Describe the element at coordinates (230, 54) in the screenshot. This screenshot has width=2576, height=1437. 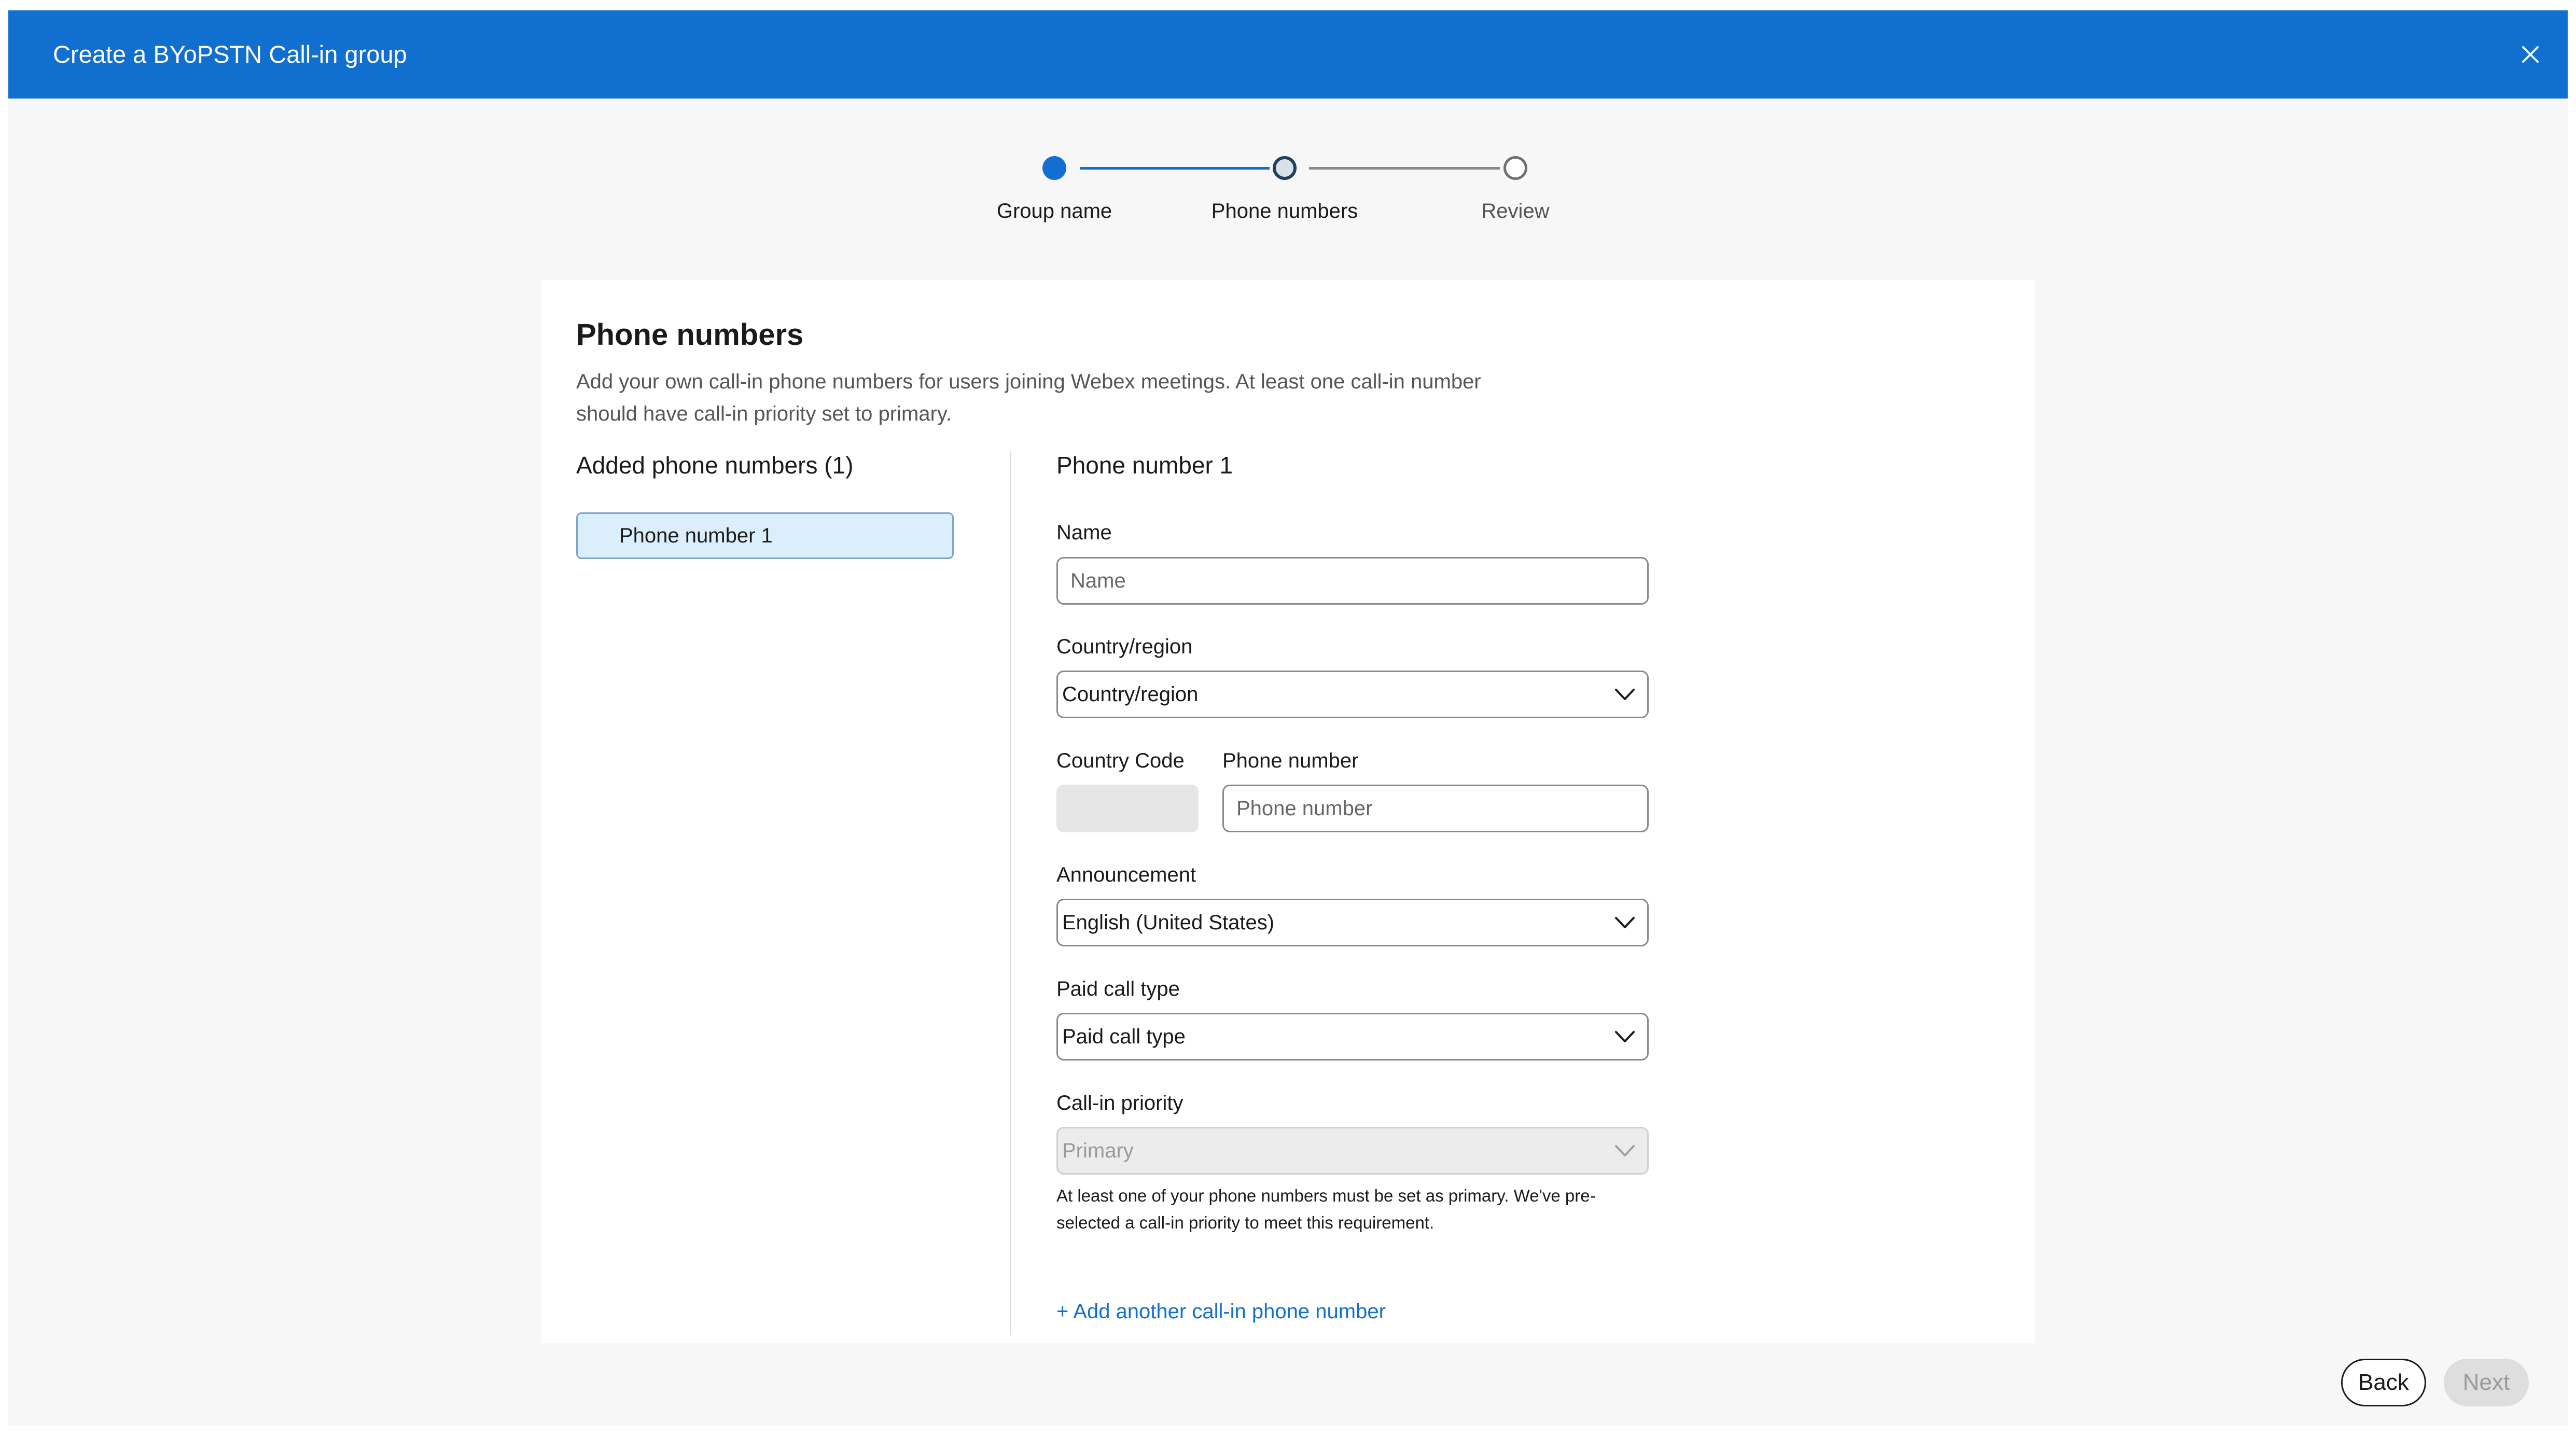
I see `dialog-title: Create a BYoPSTN Call-in group` at that location.